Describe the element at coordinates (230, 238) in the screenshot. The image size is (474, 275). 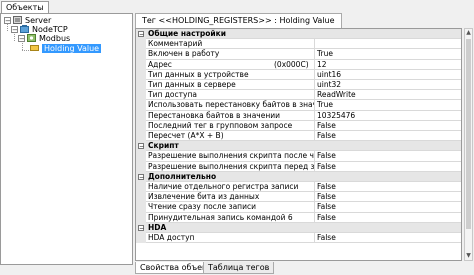
I see `property-name: HDA доступ` at that location.